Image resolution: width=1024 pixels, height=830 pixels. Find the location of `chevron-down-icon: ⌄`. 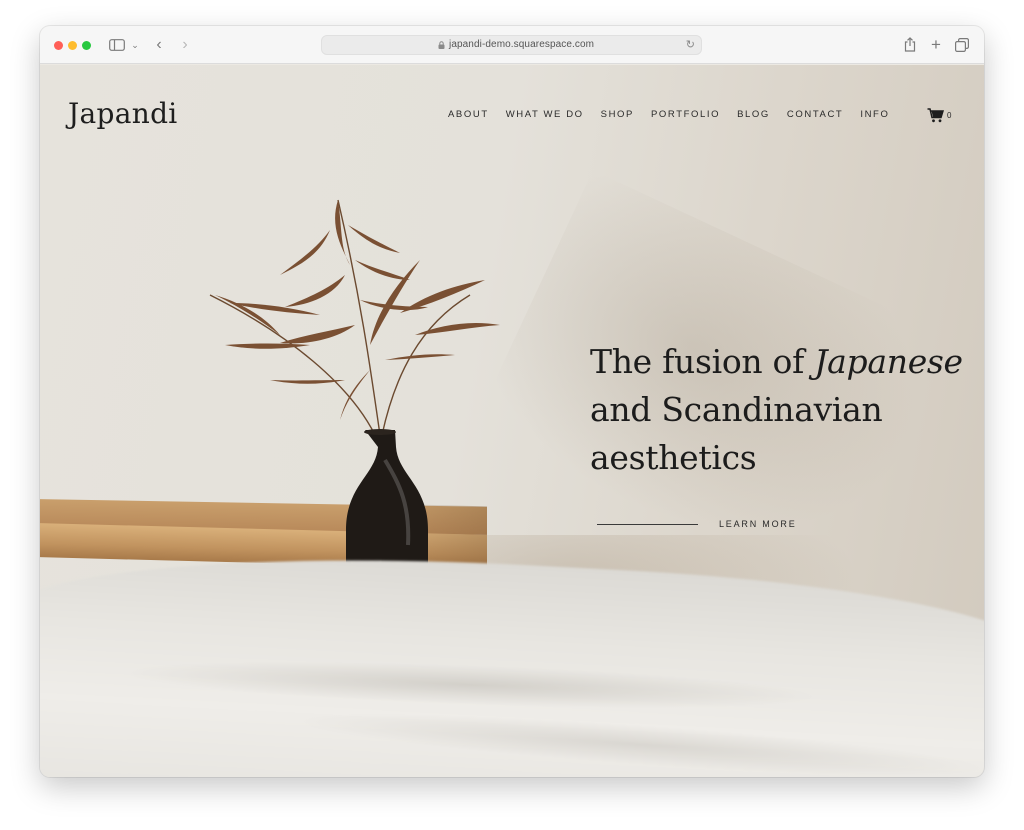

chevron-down-icon: ⌄ is located at coordinates (135, 45).